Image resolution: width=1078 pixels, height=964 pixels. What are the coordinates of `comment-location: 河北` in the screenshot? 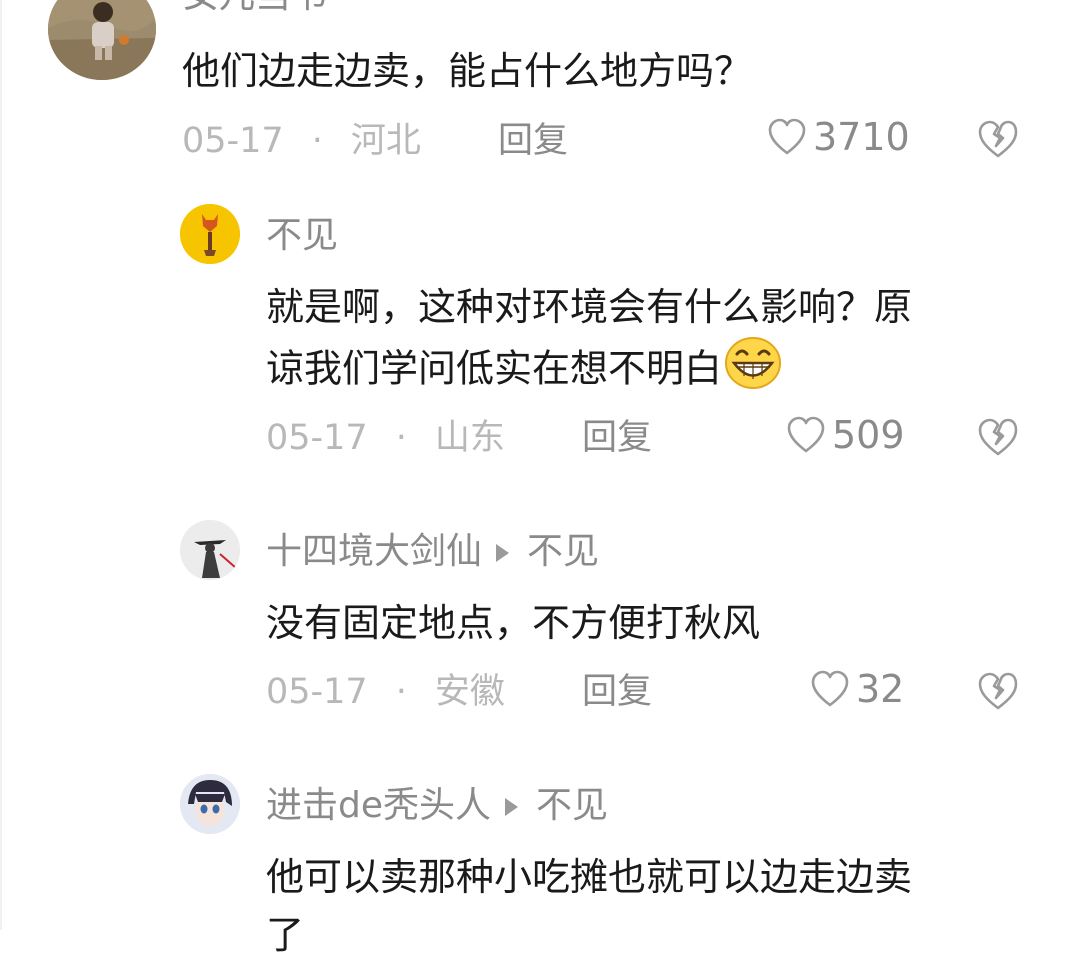 It's located at (385, 141).